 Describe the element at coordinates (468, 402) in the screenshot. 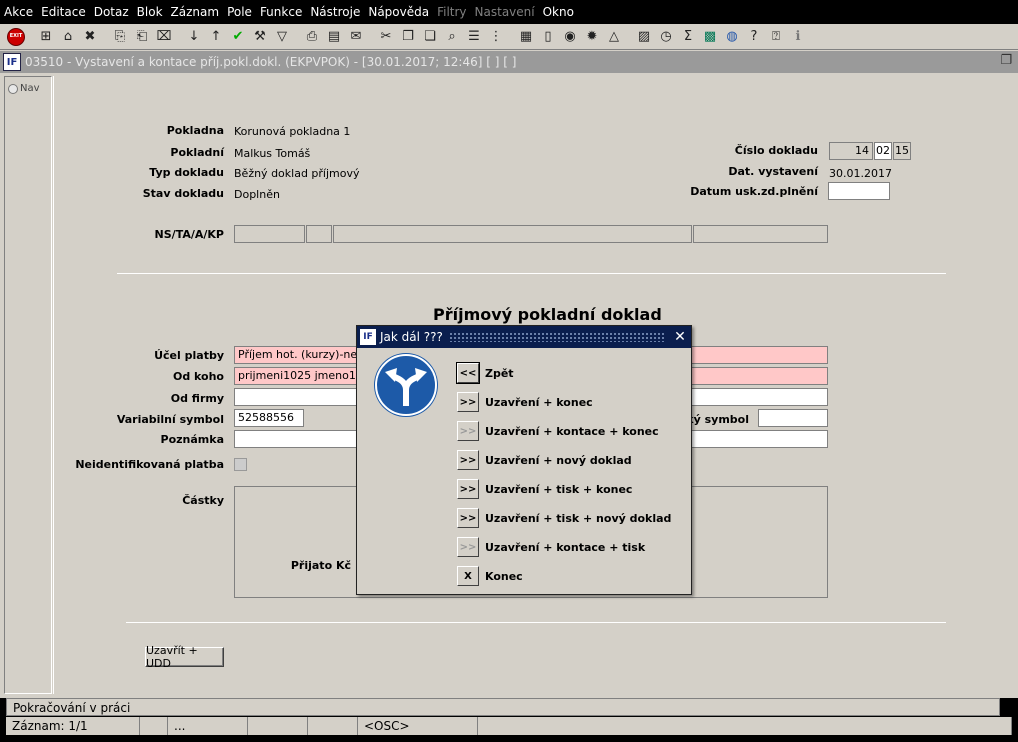

I see `option-uzavreni-konec-button: >>` at that location.